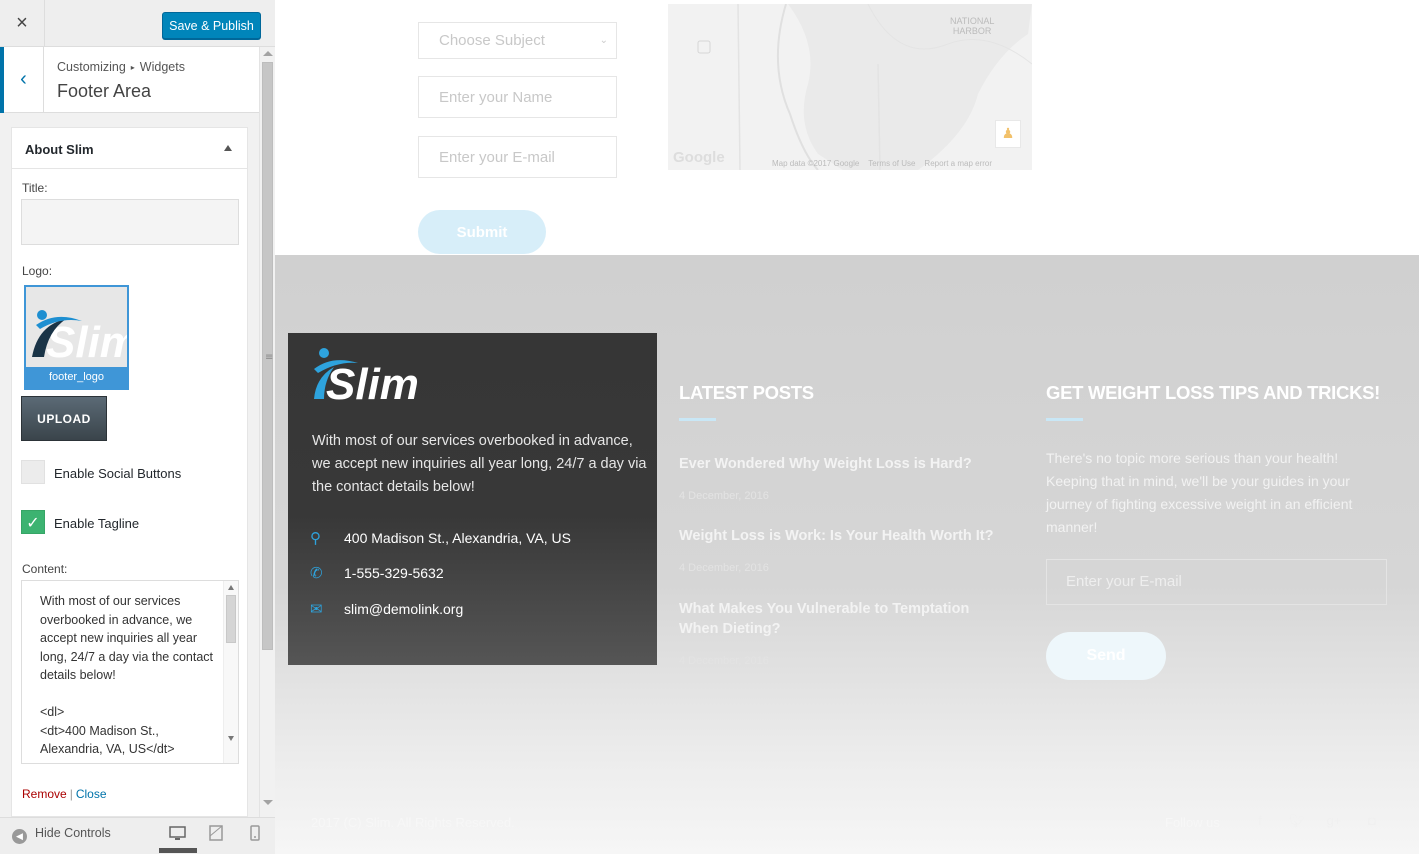  What do you see at coordinates (44, 794) in the screenshot?
I see `remove-link: Remove` at bounding box center [44, 794].